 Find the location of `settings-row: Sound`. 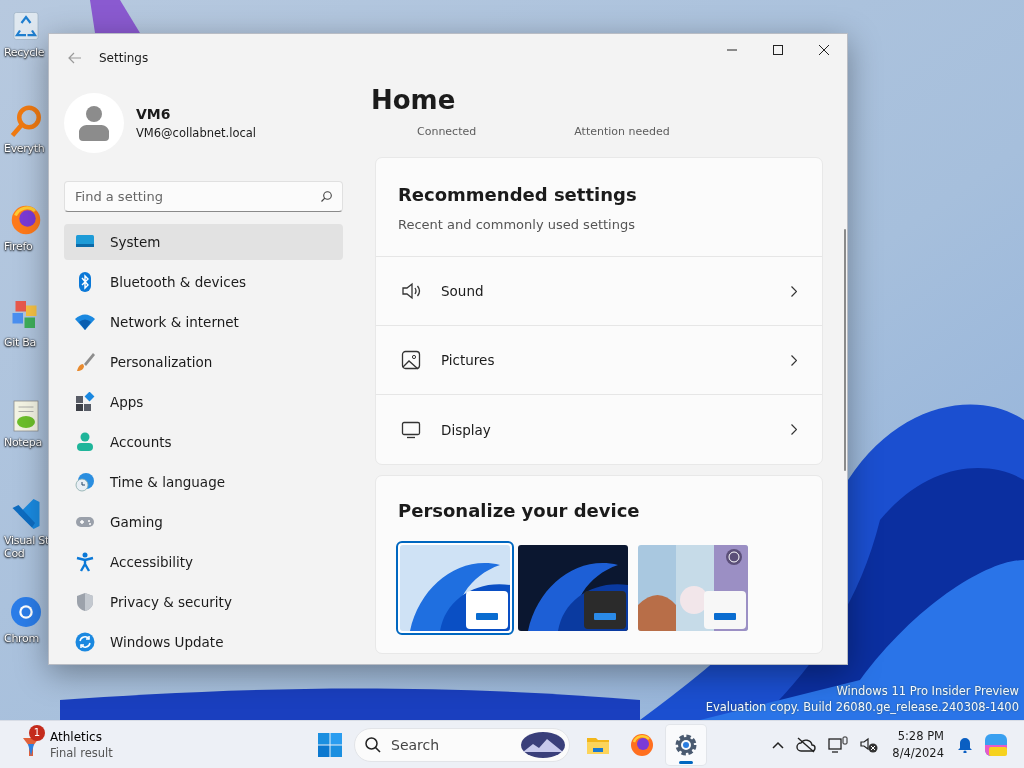

settings-row: Sound is located at coordinates (599, 291).